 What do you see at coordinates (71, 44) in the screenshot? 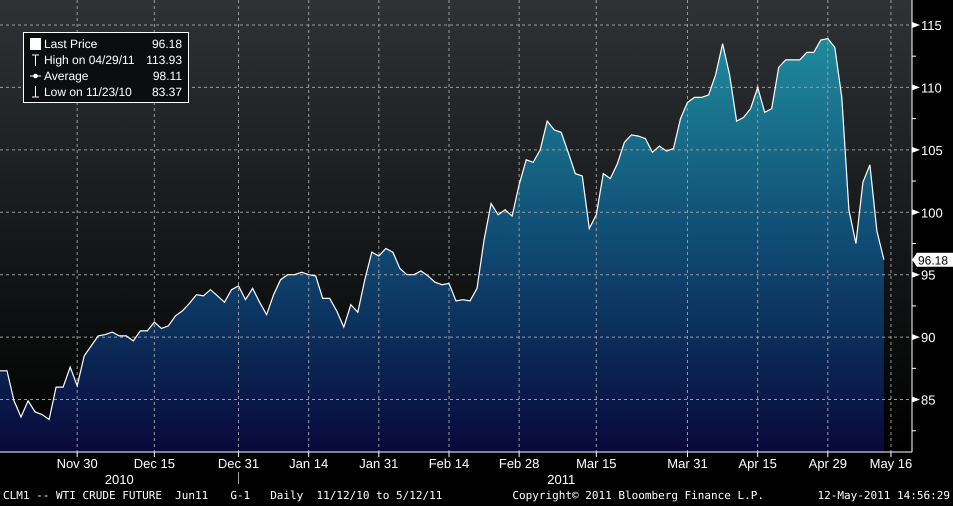
I see `legend-label: Last Price` at bounding box center [71, 44].